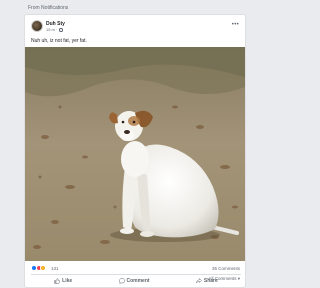 The image size is (320, 288). I want to click on comments-filter-dropdown: All Comments ▾, so click(224, 279).